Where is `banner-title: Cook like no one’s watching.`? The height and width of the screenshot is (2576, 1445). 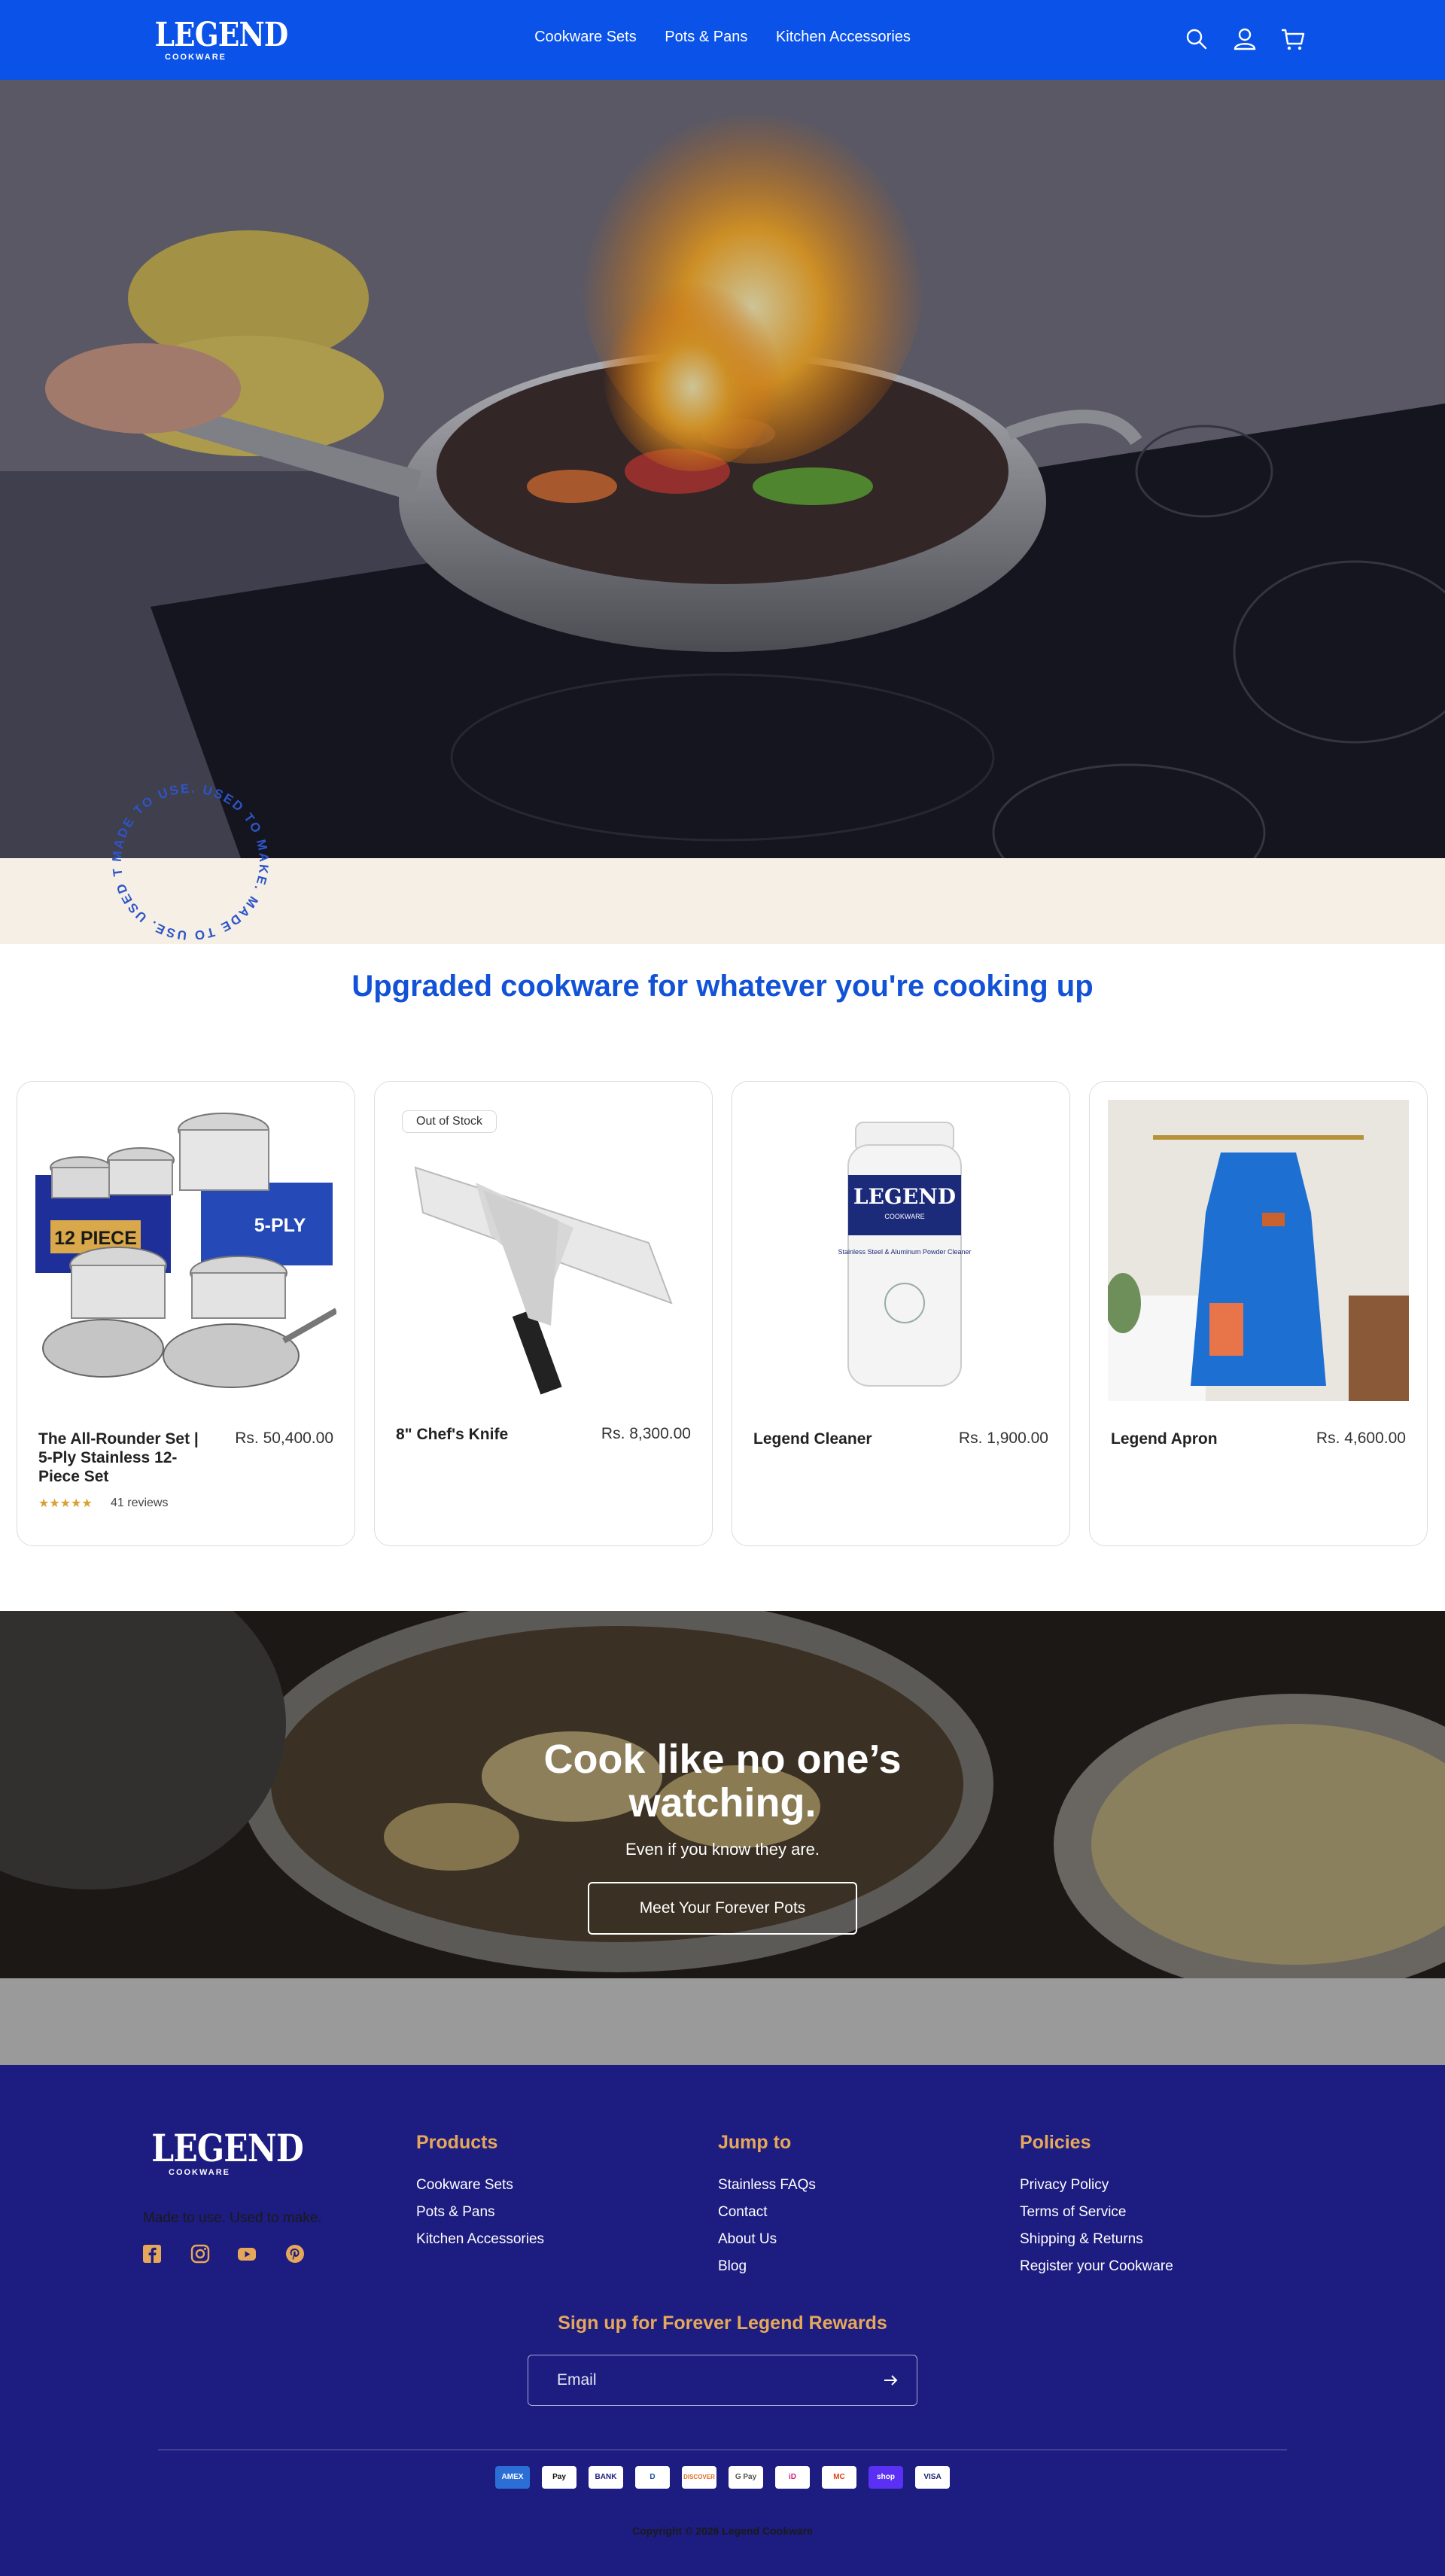 banner-title: Cook like no one’s watching. is located at coordinates (722, 1781).